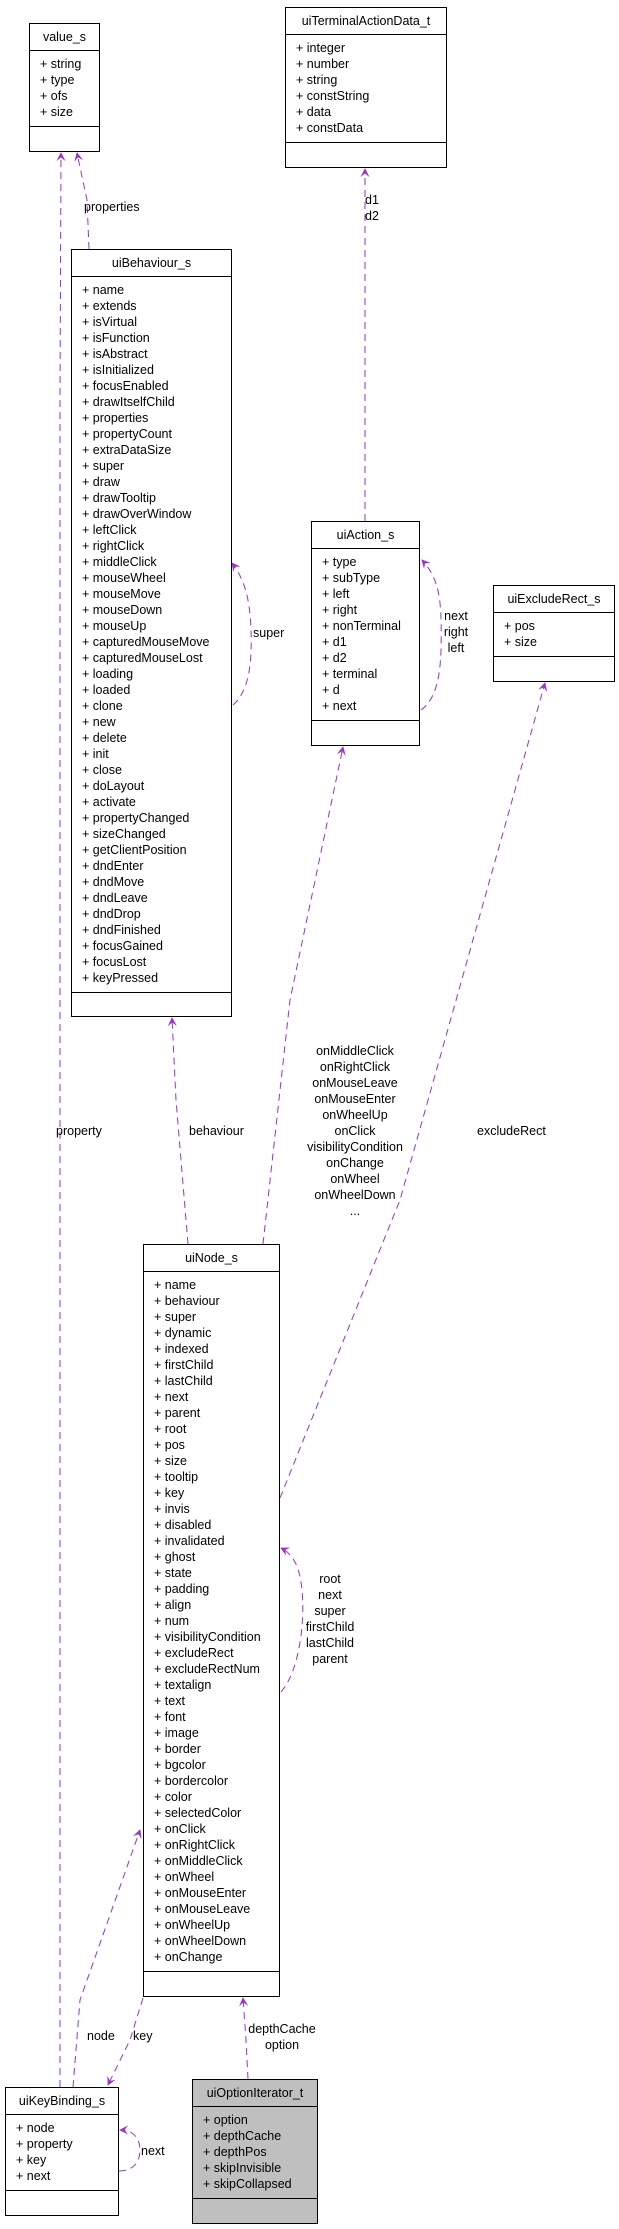 The image size is (619, 2229). I want to click on class-title: uiBehaviour_s, so click(151, 263).